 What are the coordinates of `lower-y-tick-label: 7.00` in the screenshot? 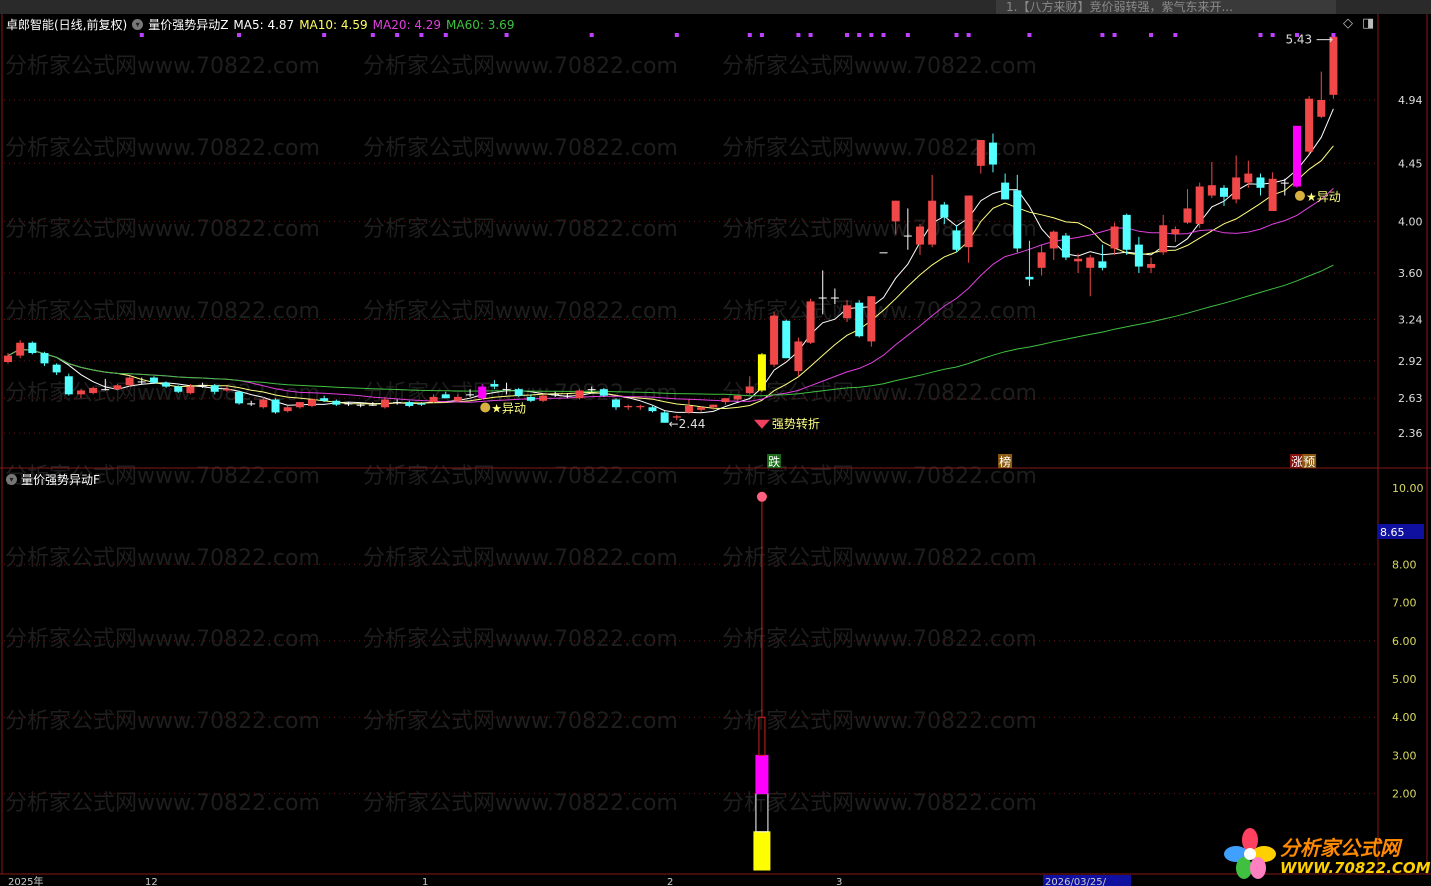 It's located at (1404, 603).